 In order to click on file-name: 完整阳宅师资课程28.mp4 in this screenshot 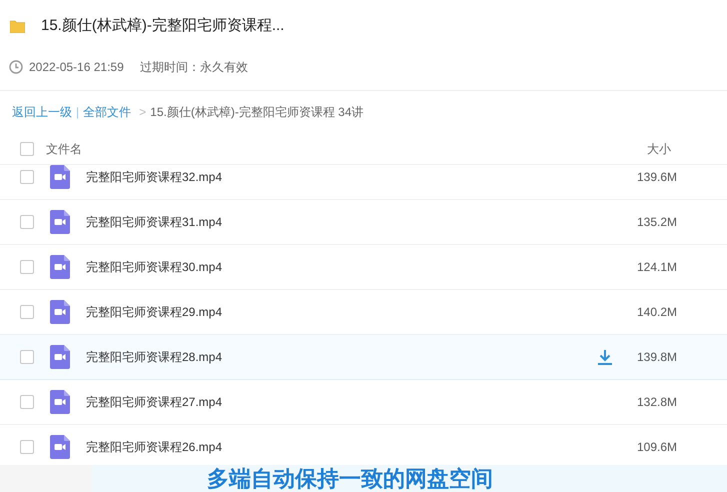, I will do `click(154, 357)`.